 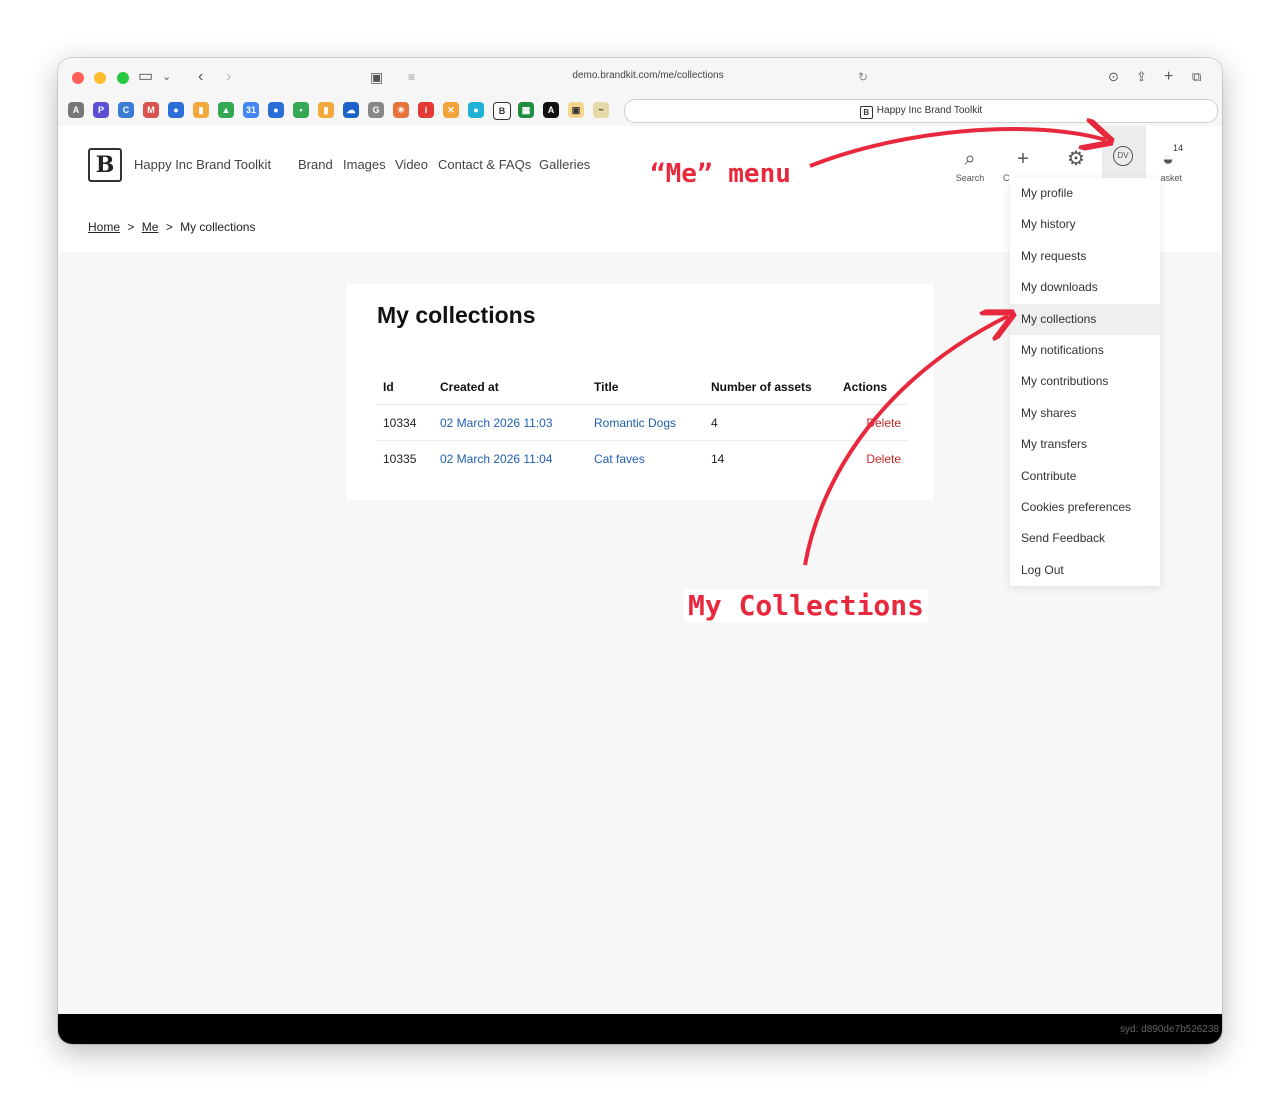 What do you see at coordinates (1085, 413) in the screenshot?
I see `menu-item-my-shares: My shares` at bounding box center [1085, 413].